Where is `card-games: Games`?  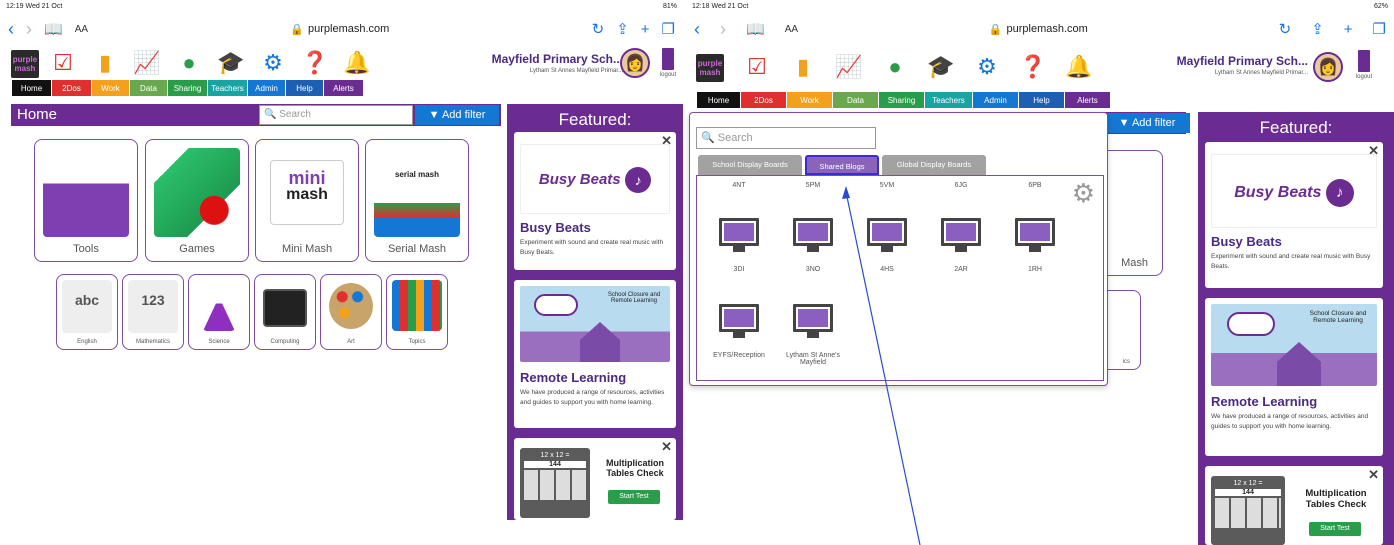 card-games: Games is located at coordinates (197, 200).